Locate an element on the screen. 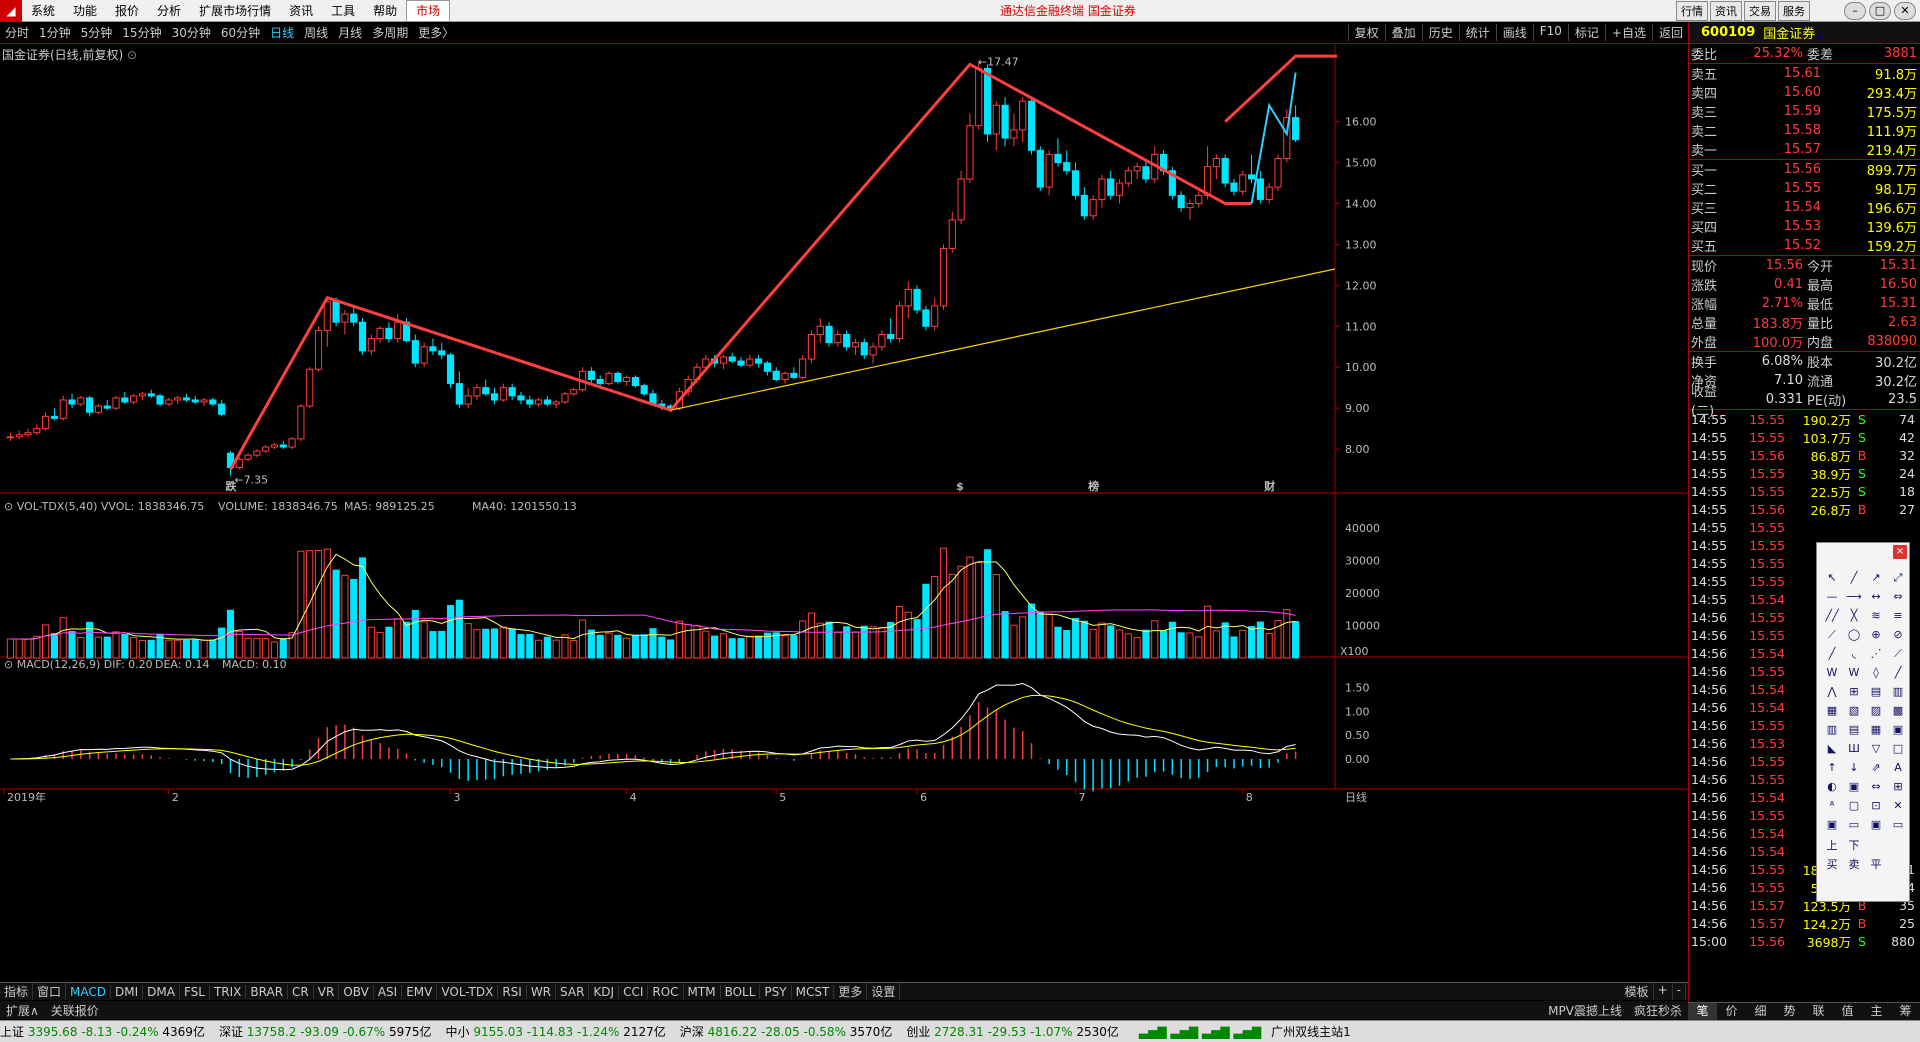 This screenshot has height=1042, width=1920. indicator-tab: VOL-TDX is located at coordinates (468, 991).